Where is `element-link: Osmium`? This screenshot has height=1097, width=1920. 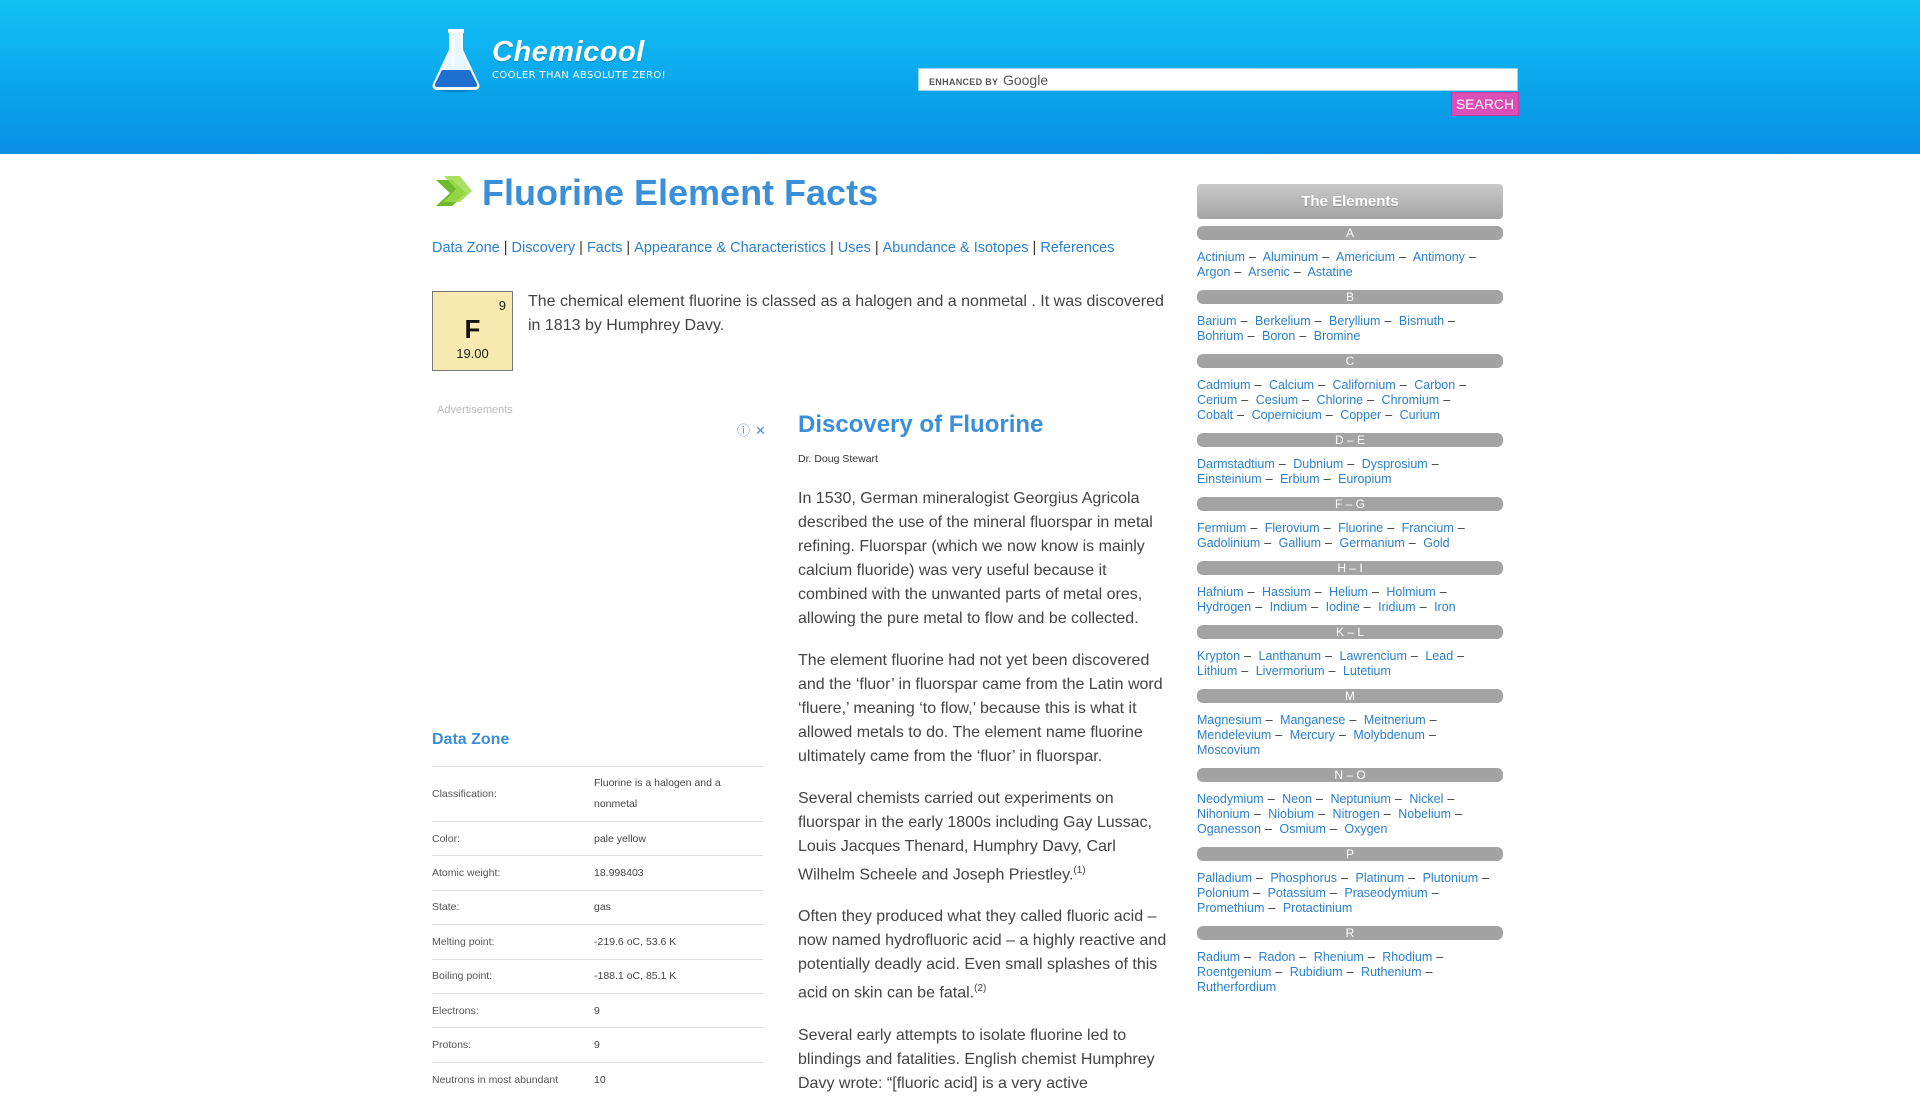
element-link: Osmium is located at coordinates (1302, 829).